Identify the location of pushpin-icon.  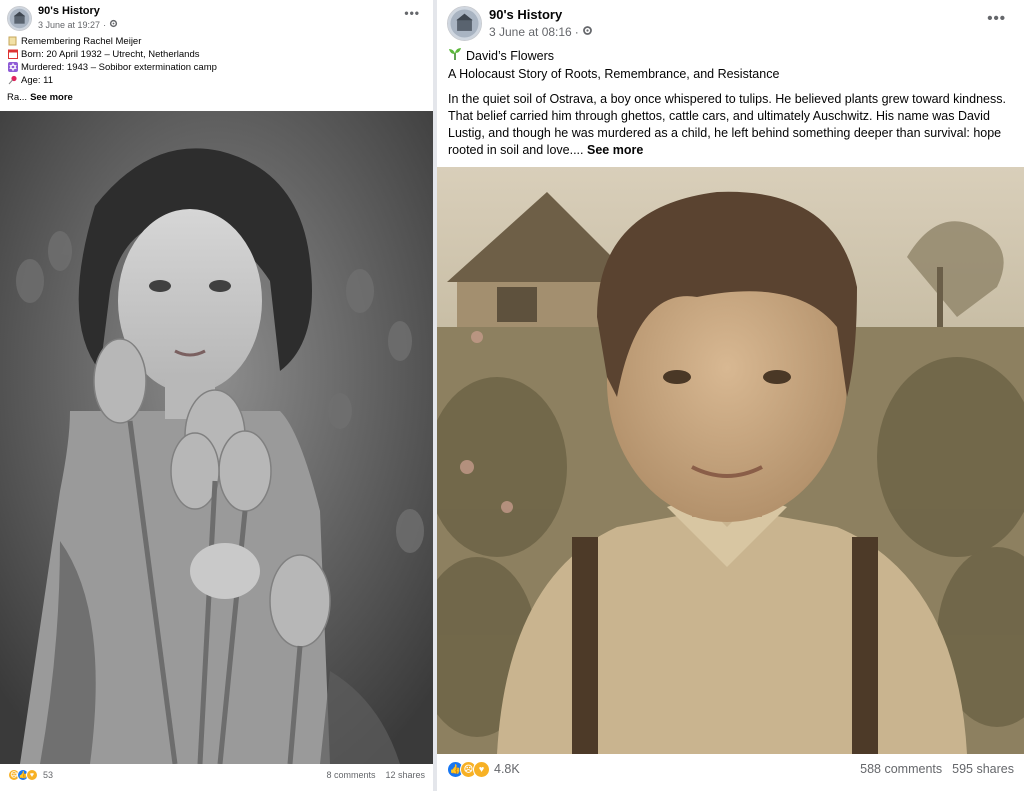
(12, 80).